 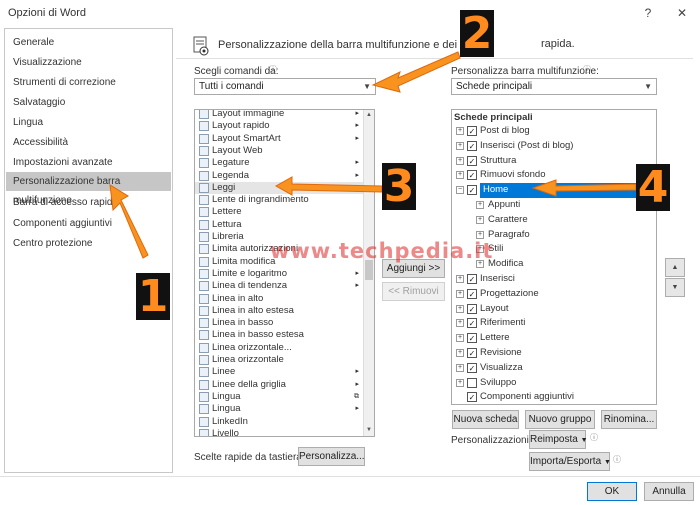 I want to click on command-item: Linea in alto estesa, so click(x=280, y=311).